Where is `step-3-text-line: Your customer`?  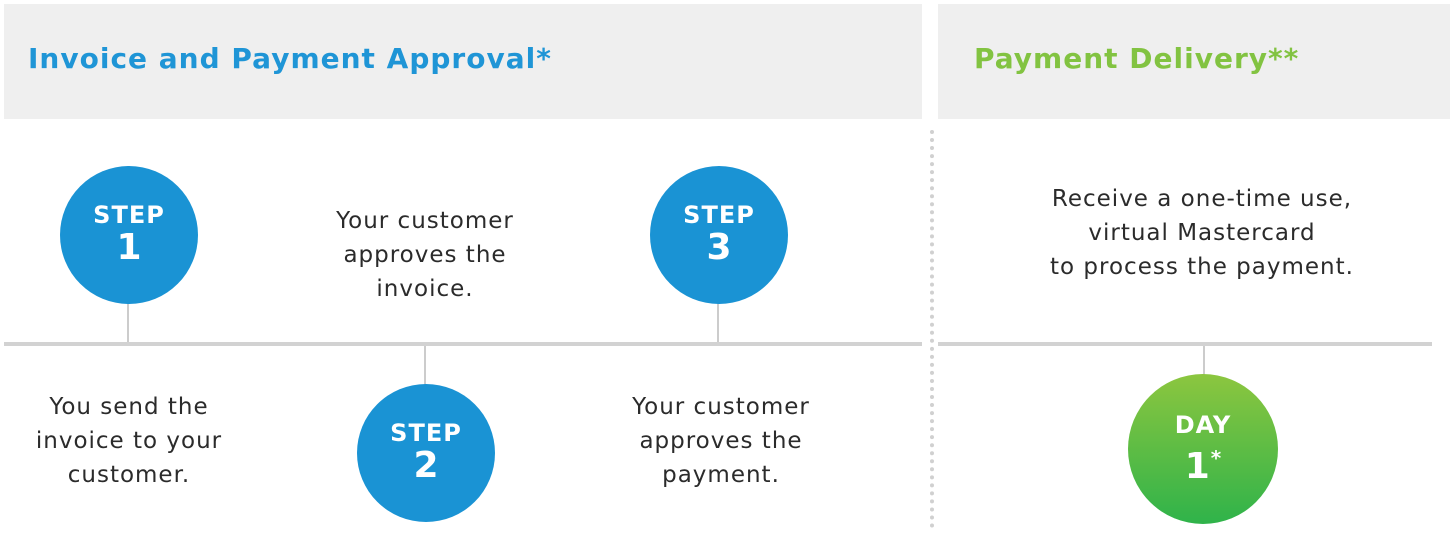
step-3-text-line: Your customer is located at coordinates (721, 407).